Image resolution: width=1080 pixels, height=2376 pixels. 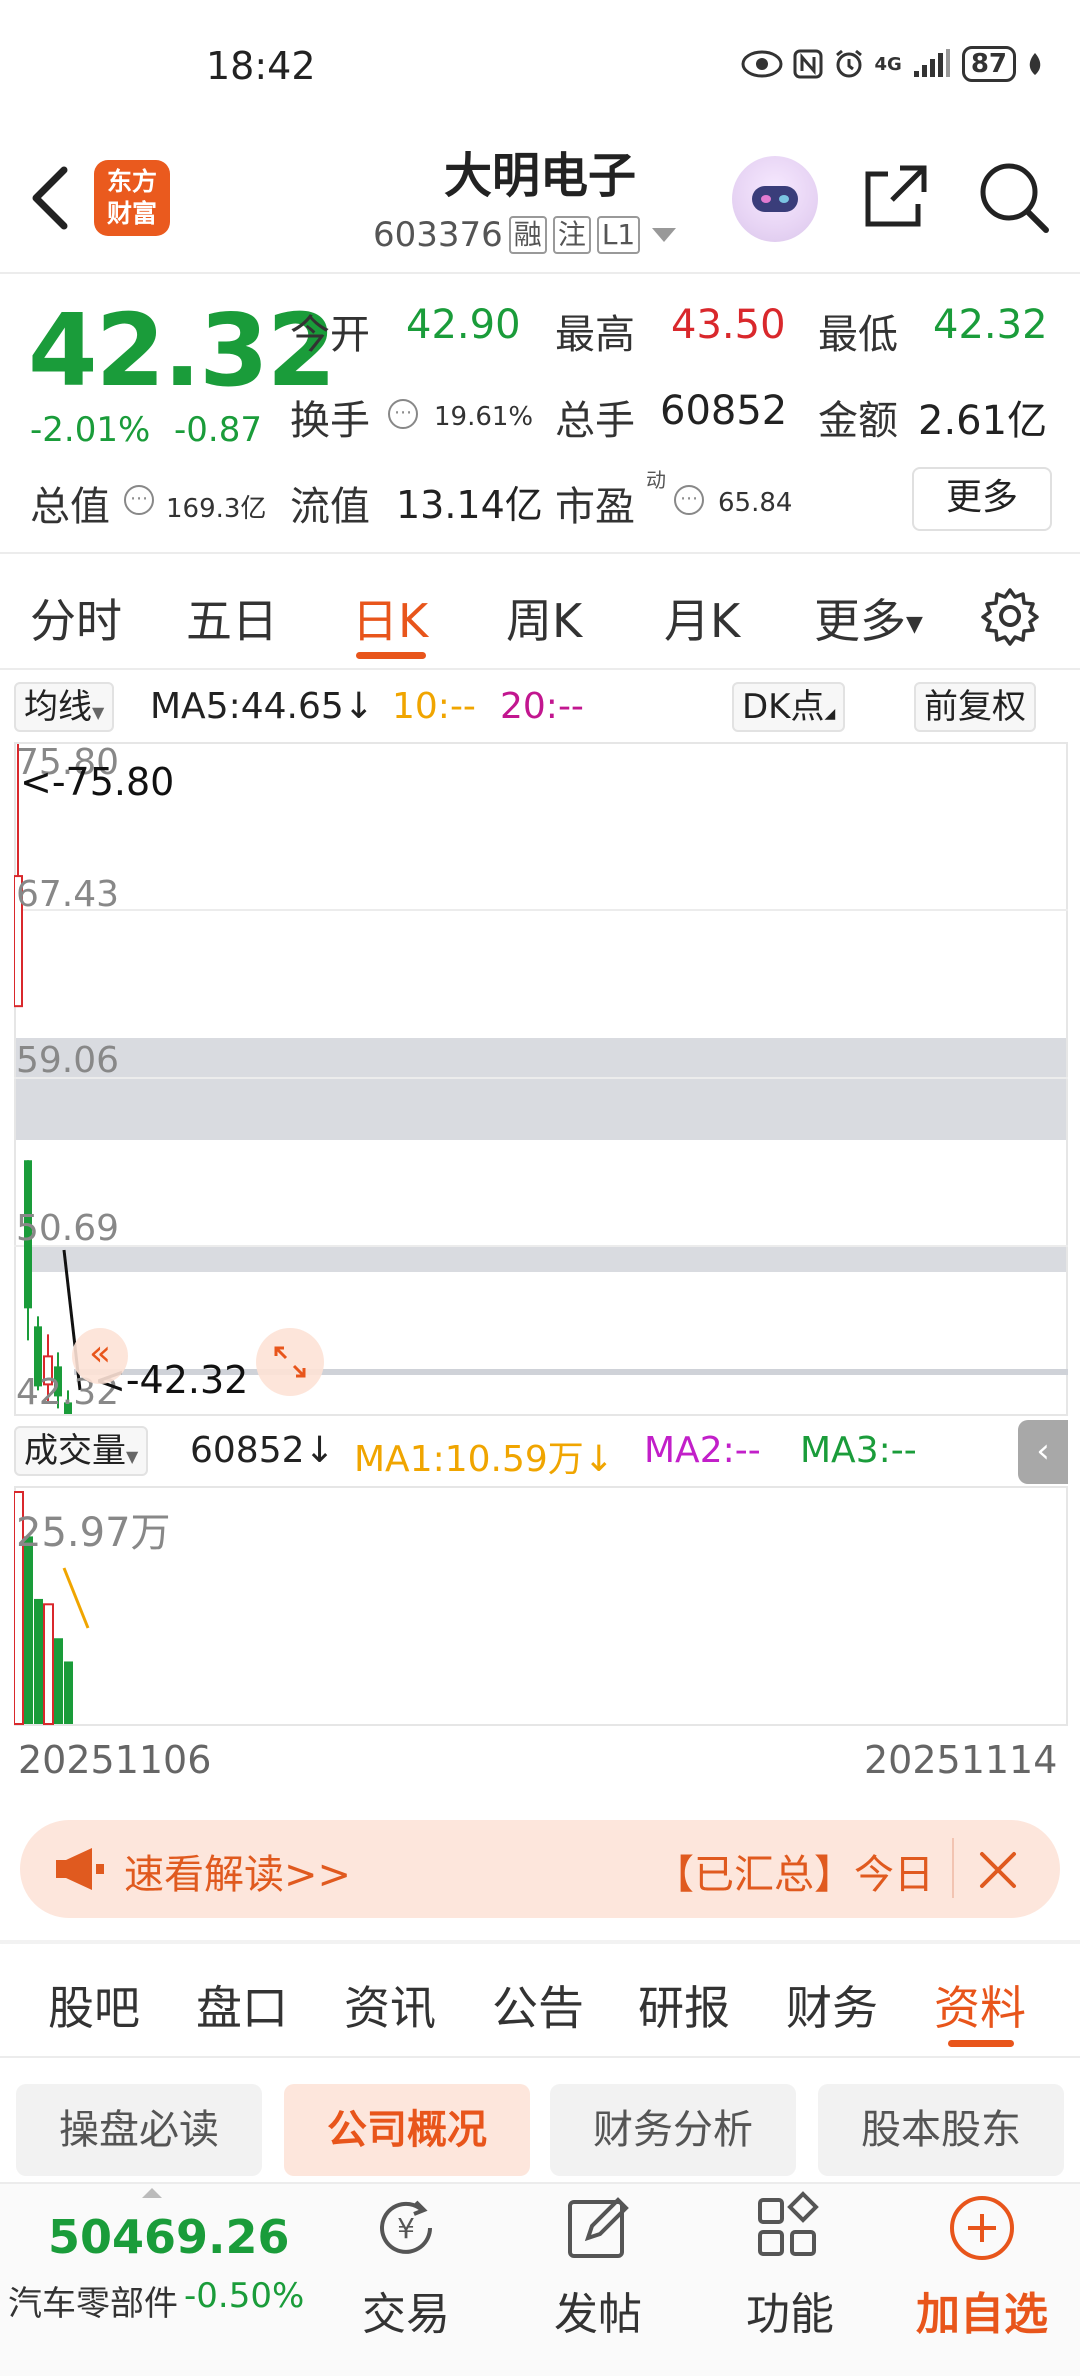 I want to click on dk-point-label: DK点, so click(x=783, y=707).